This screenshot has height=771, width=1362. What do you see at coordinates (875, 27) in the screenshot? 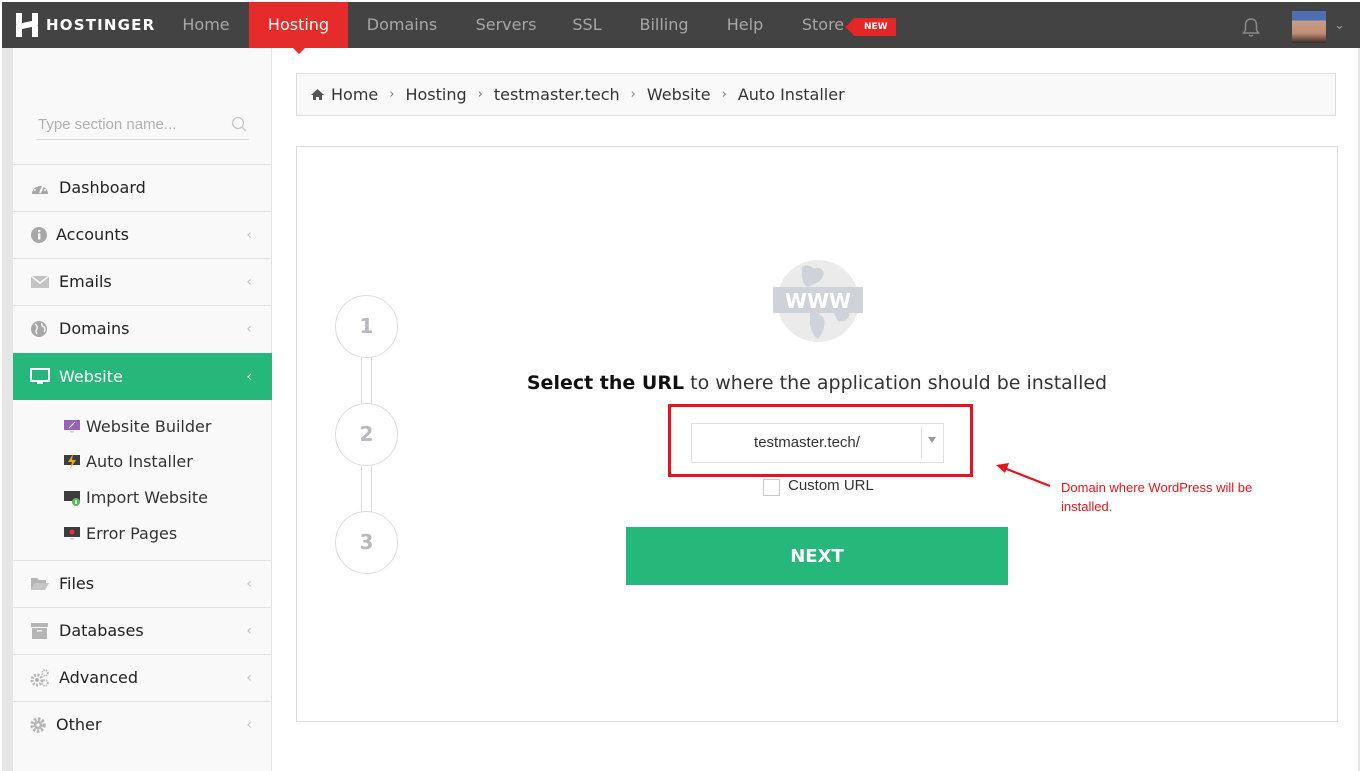
I see `new-badge: NEW` at bounding box center [875, 27].